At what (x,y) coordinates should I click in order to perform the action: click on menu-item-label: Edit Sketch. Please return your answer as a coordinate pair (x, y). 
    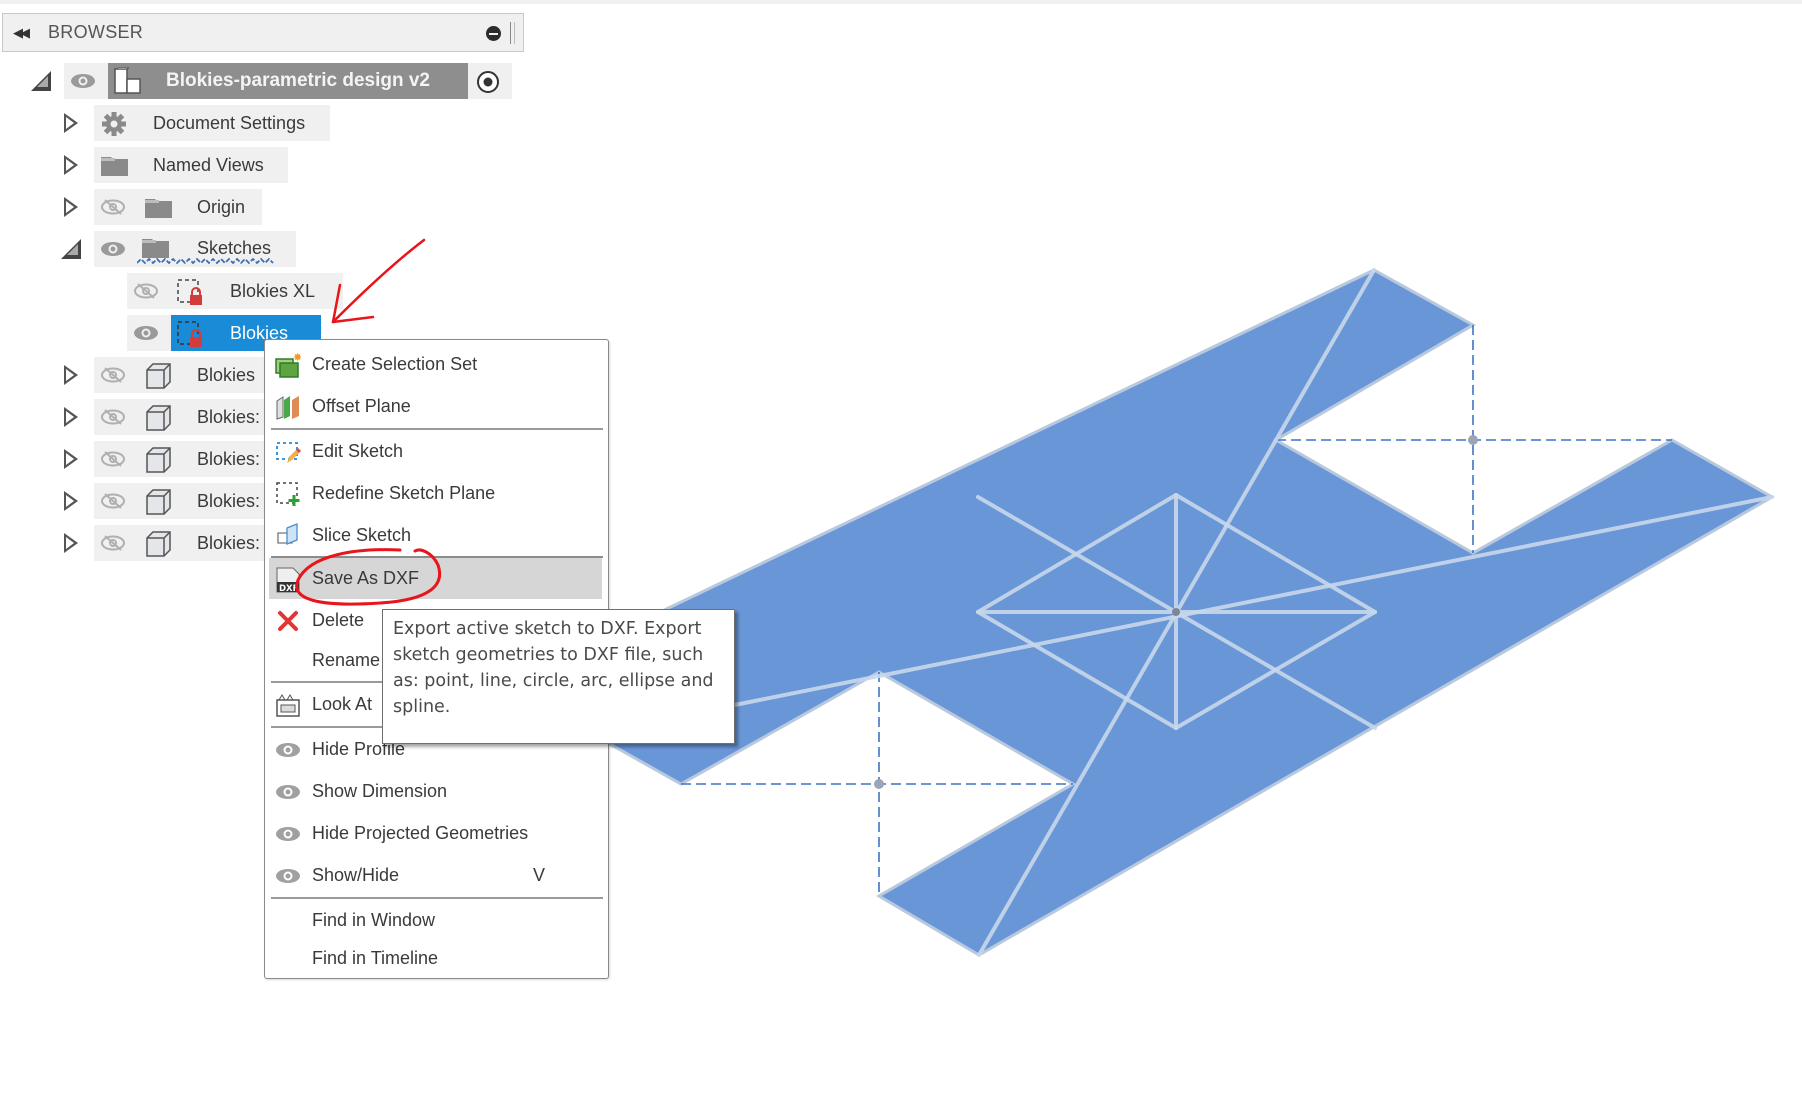
    Looking at the image, I should click on (358, 450).